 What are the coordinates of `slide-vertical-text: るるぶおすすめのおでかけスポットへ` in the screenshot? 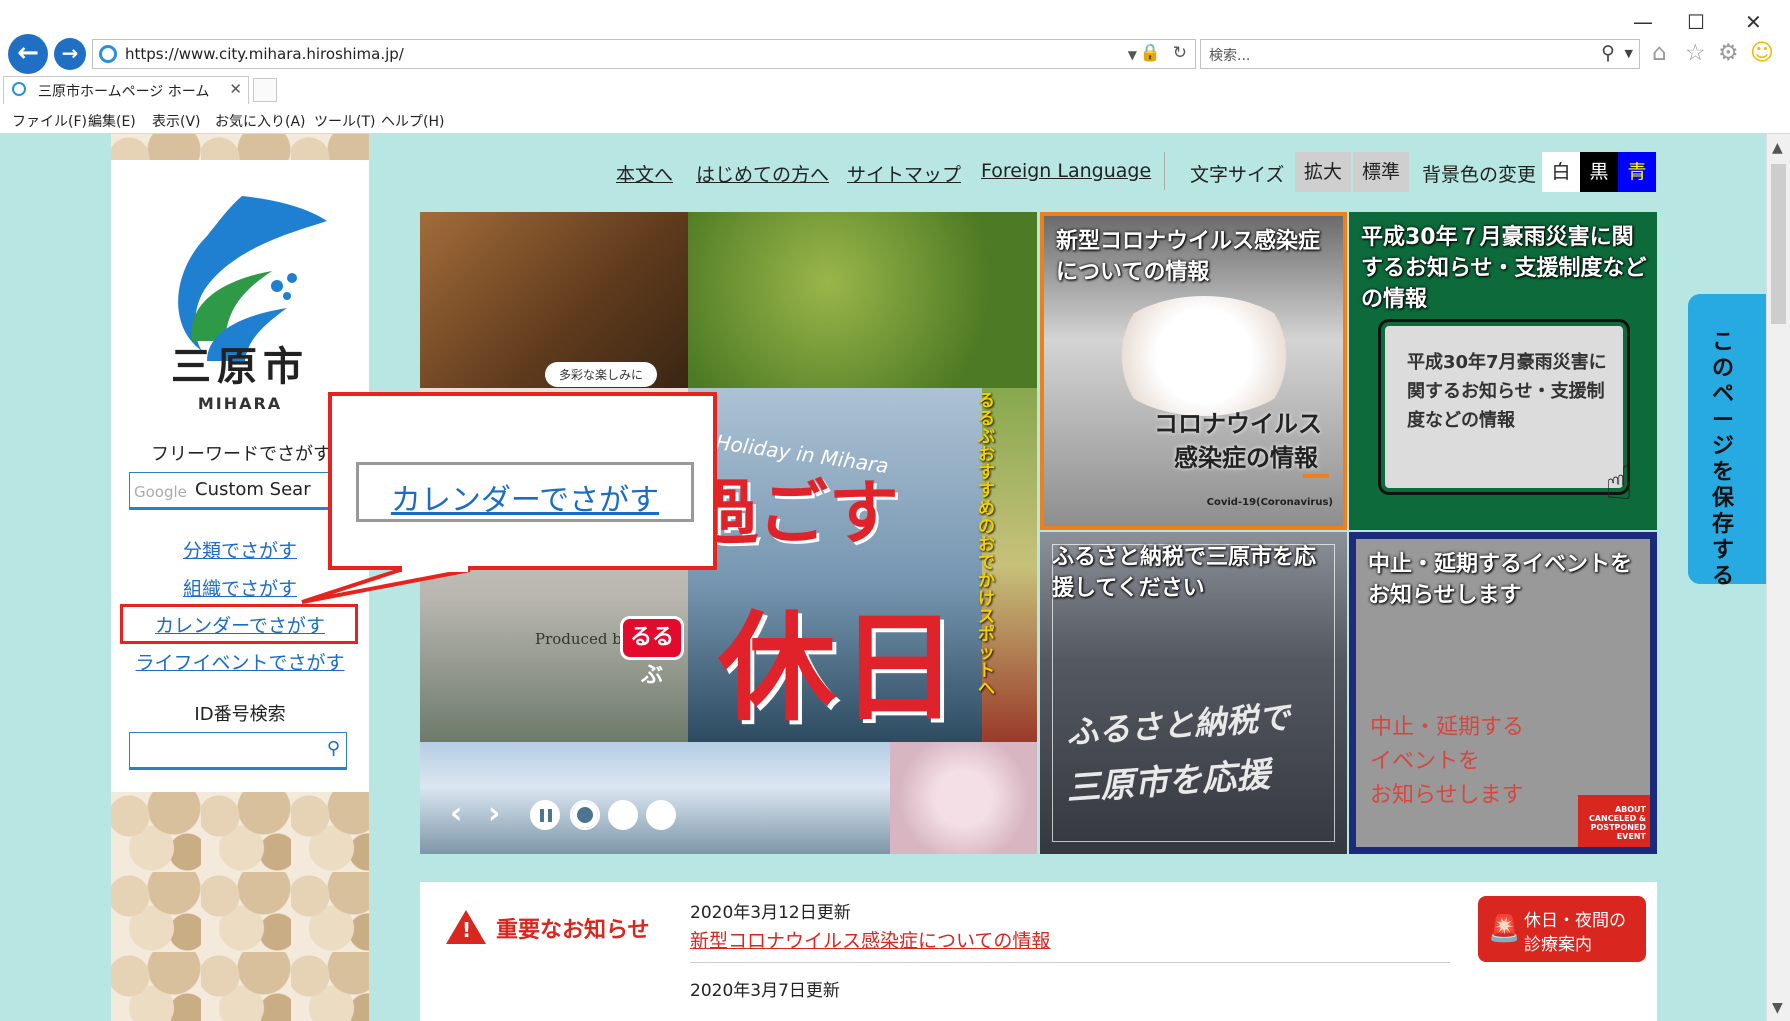 It's located at (986, 545).